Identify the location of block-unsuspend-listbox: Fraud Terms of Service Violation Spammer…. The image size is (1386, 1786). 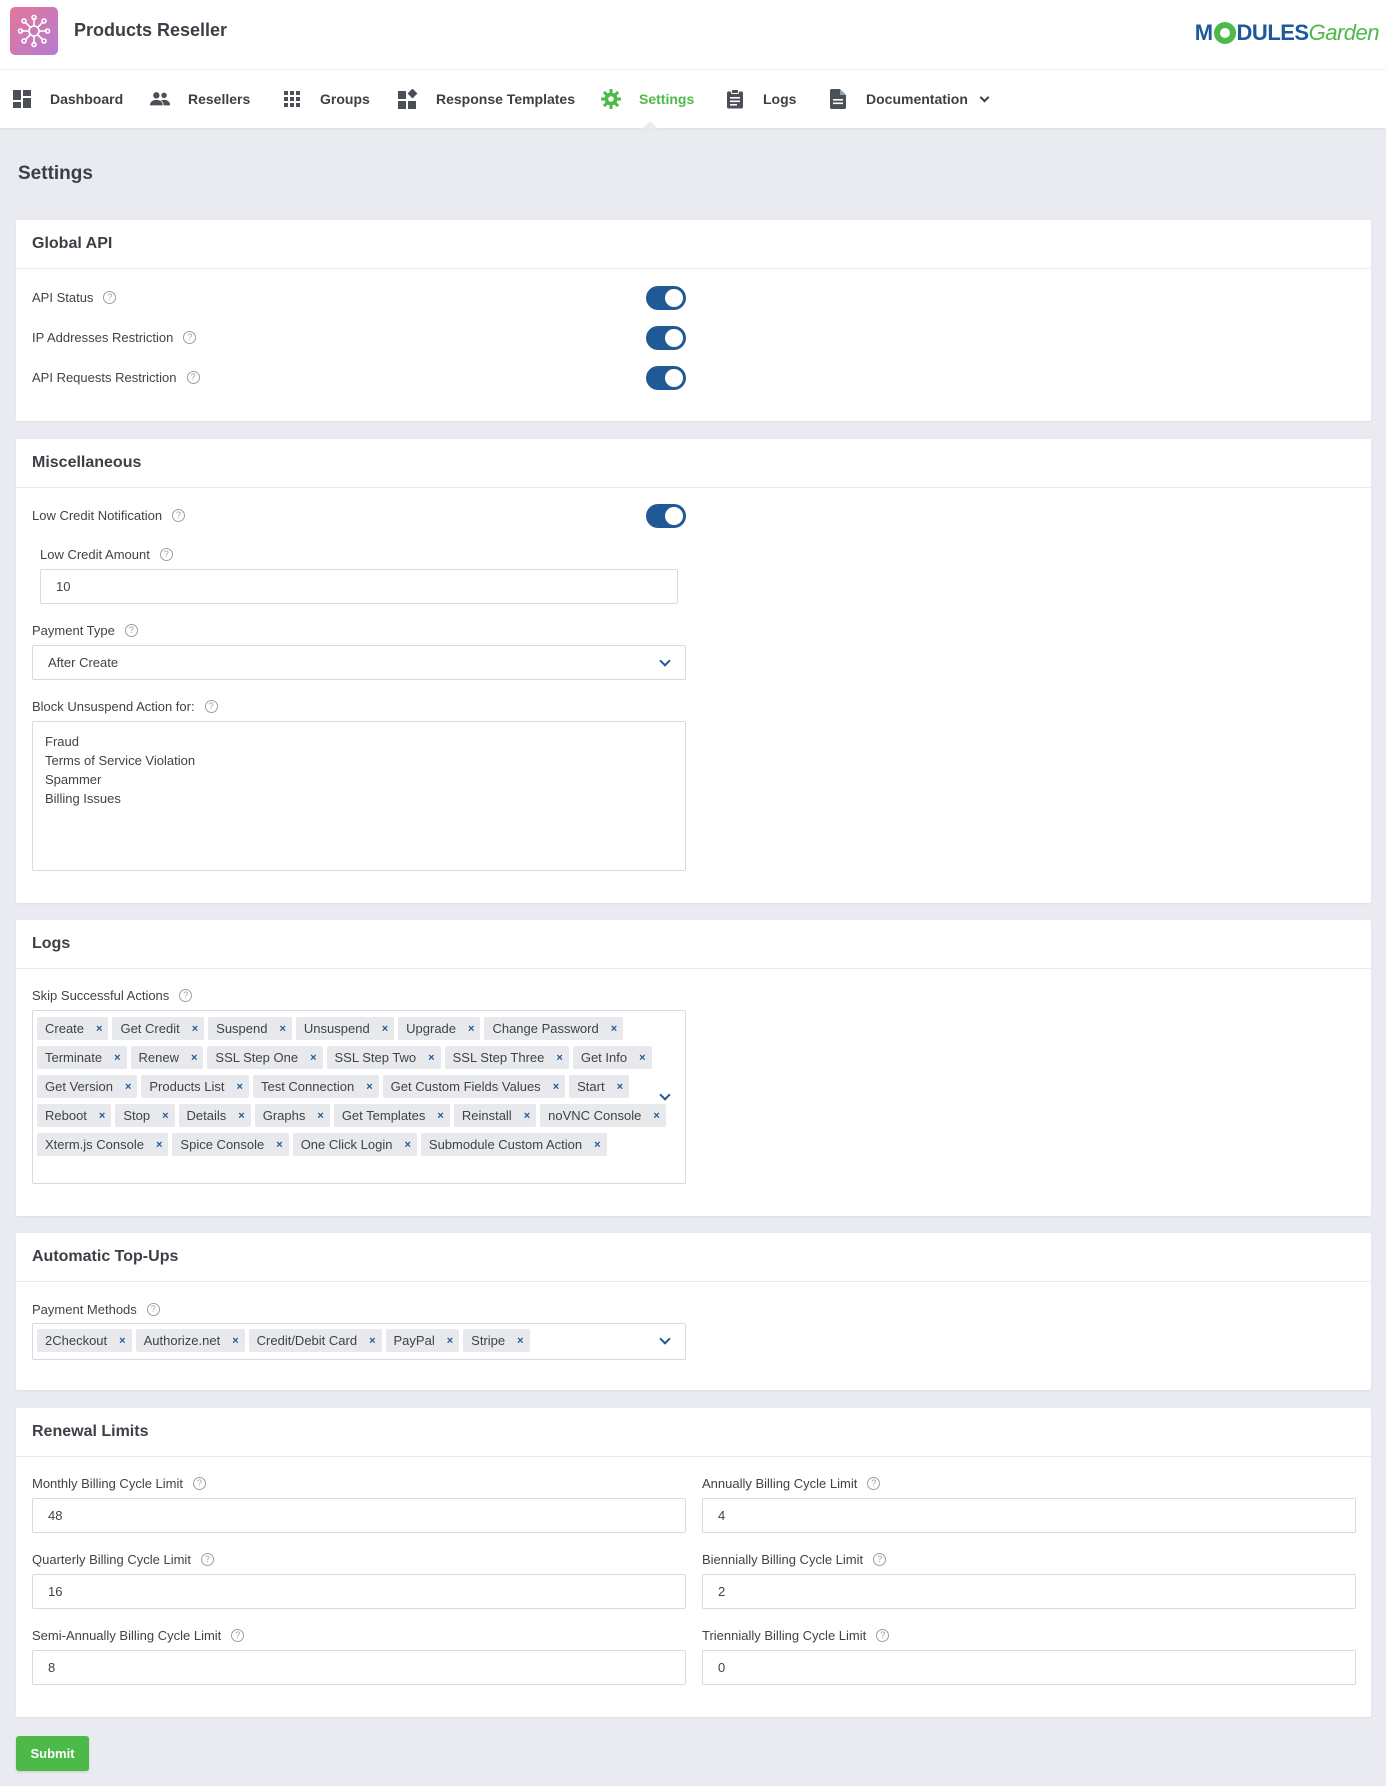
(359, 796).